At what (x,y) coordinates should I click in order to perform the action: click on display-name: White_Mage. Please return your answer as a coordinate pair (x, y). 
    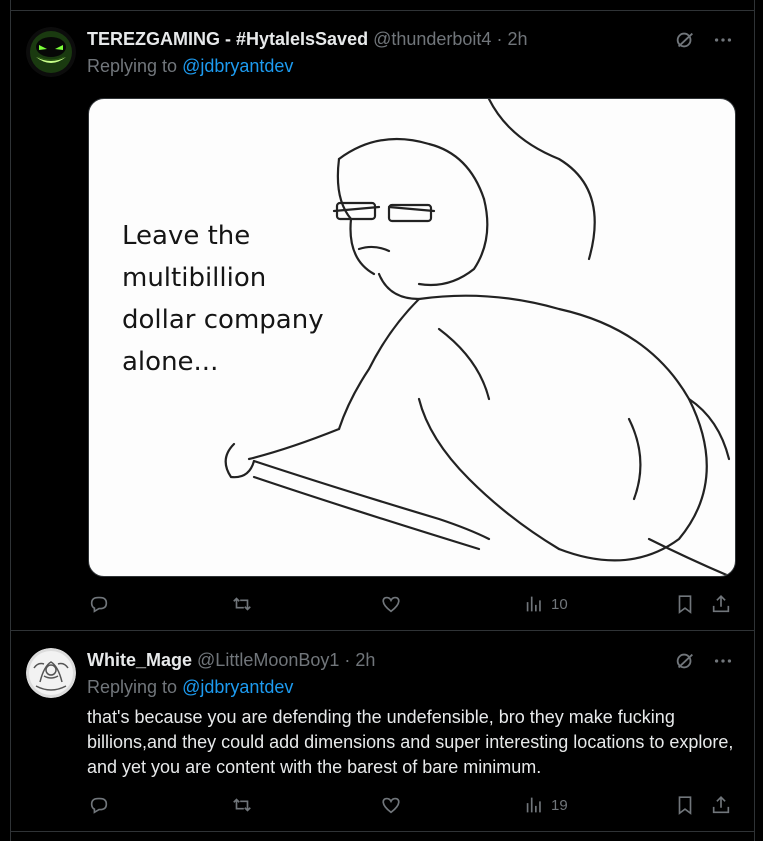
    Looking at the image, I should click on (139, 660).